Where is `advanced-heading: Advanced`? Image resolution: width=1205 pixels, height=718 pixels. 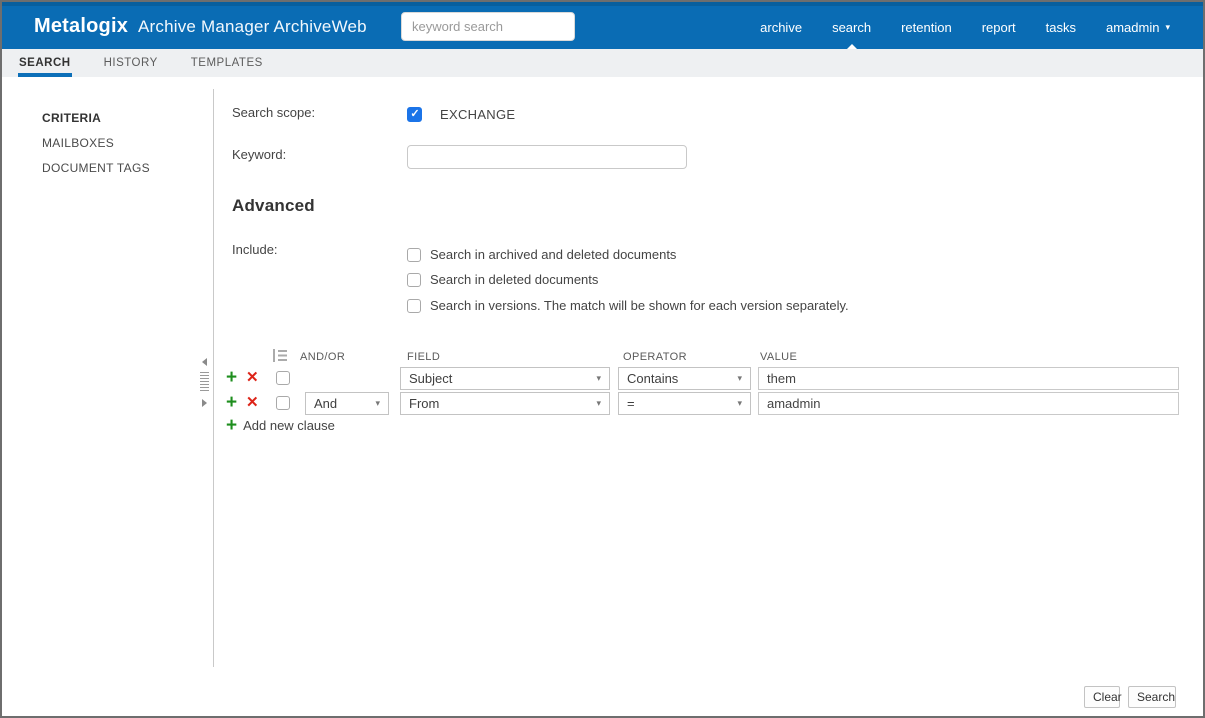 advanced-heading: Advanced is located at coordinates (273, 205).